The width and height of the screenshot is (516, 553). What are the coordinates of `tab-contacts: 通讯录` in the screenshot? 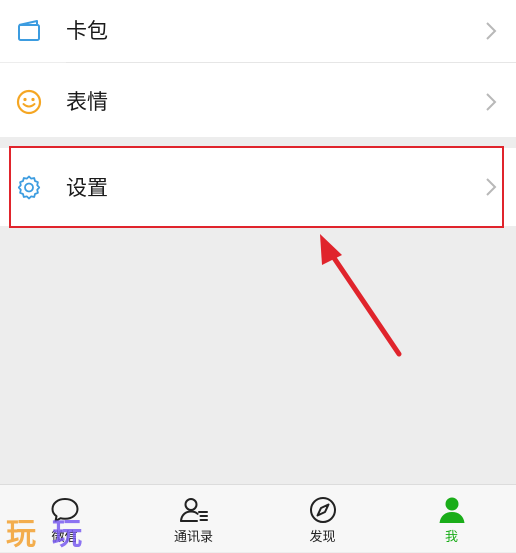 It's located at (193, 519).